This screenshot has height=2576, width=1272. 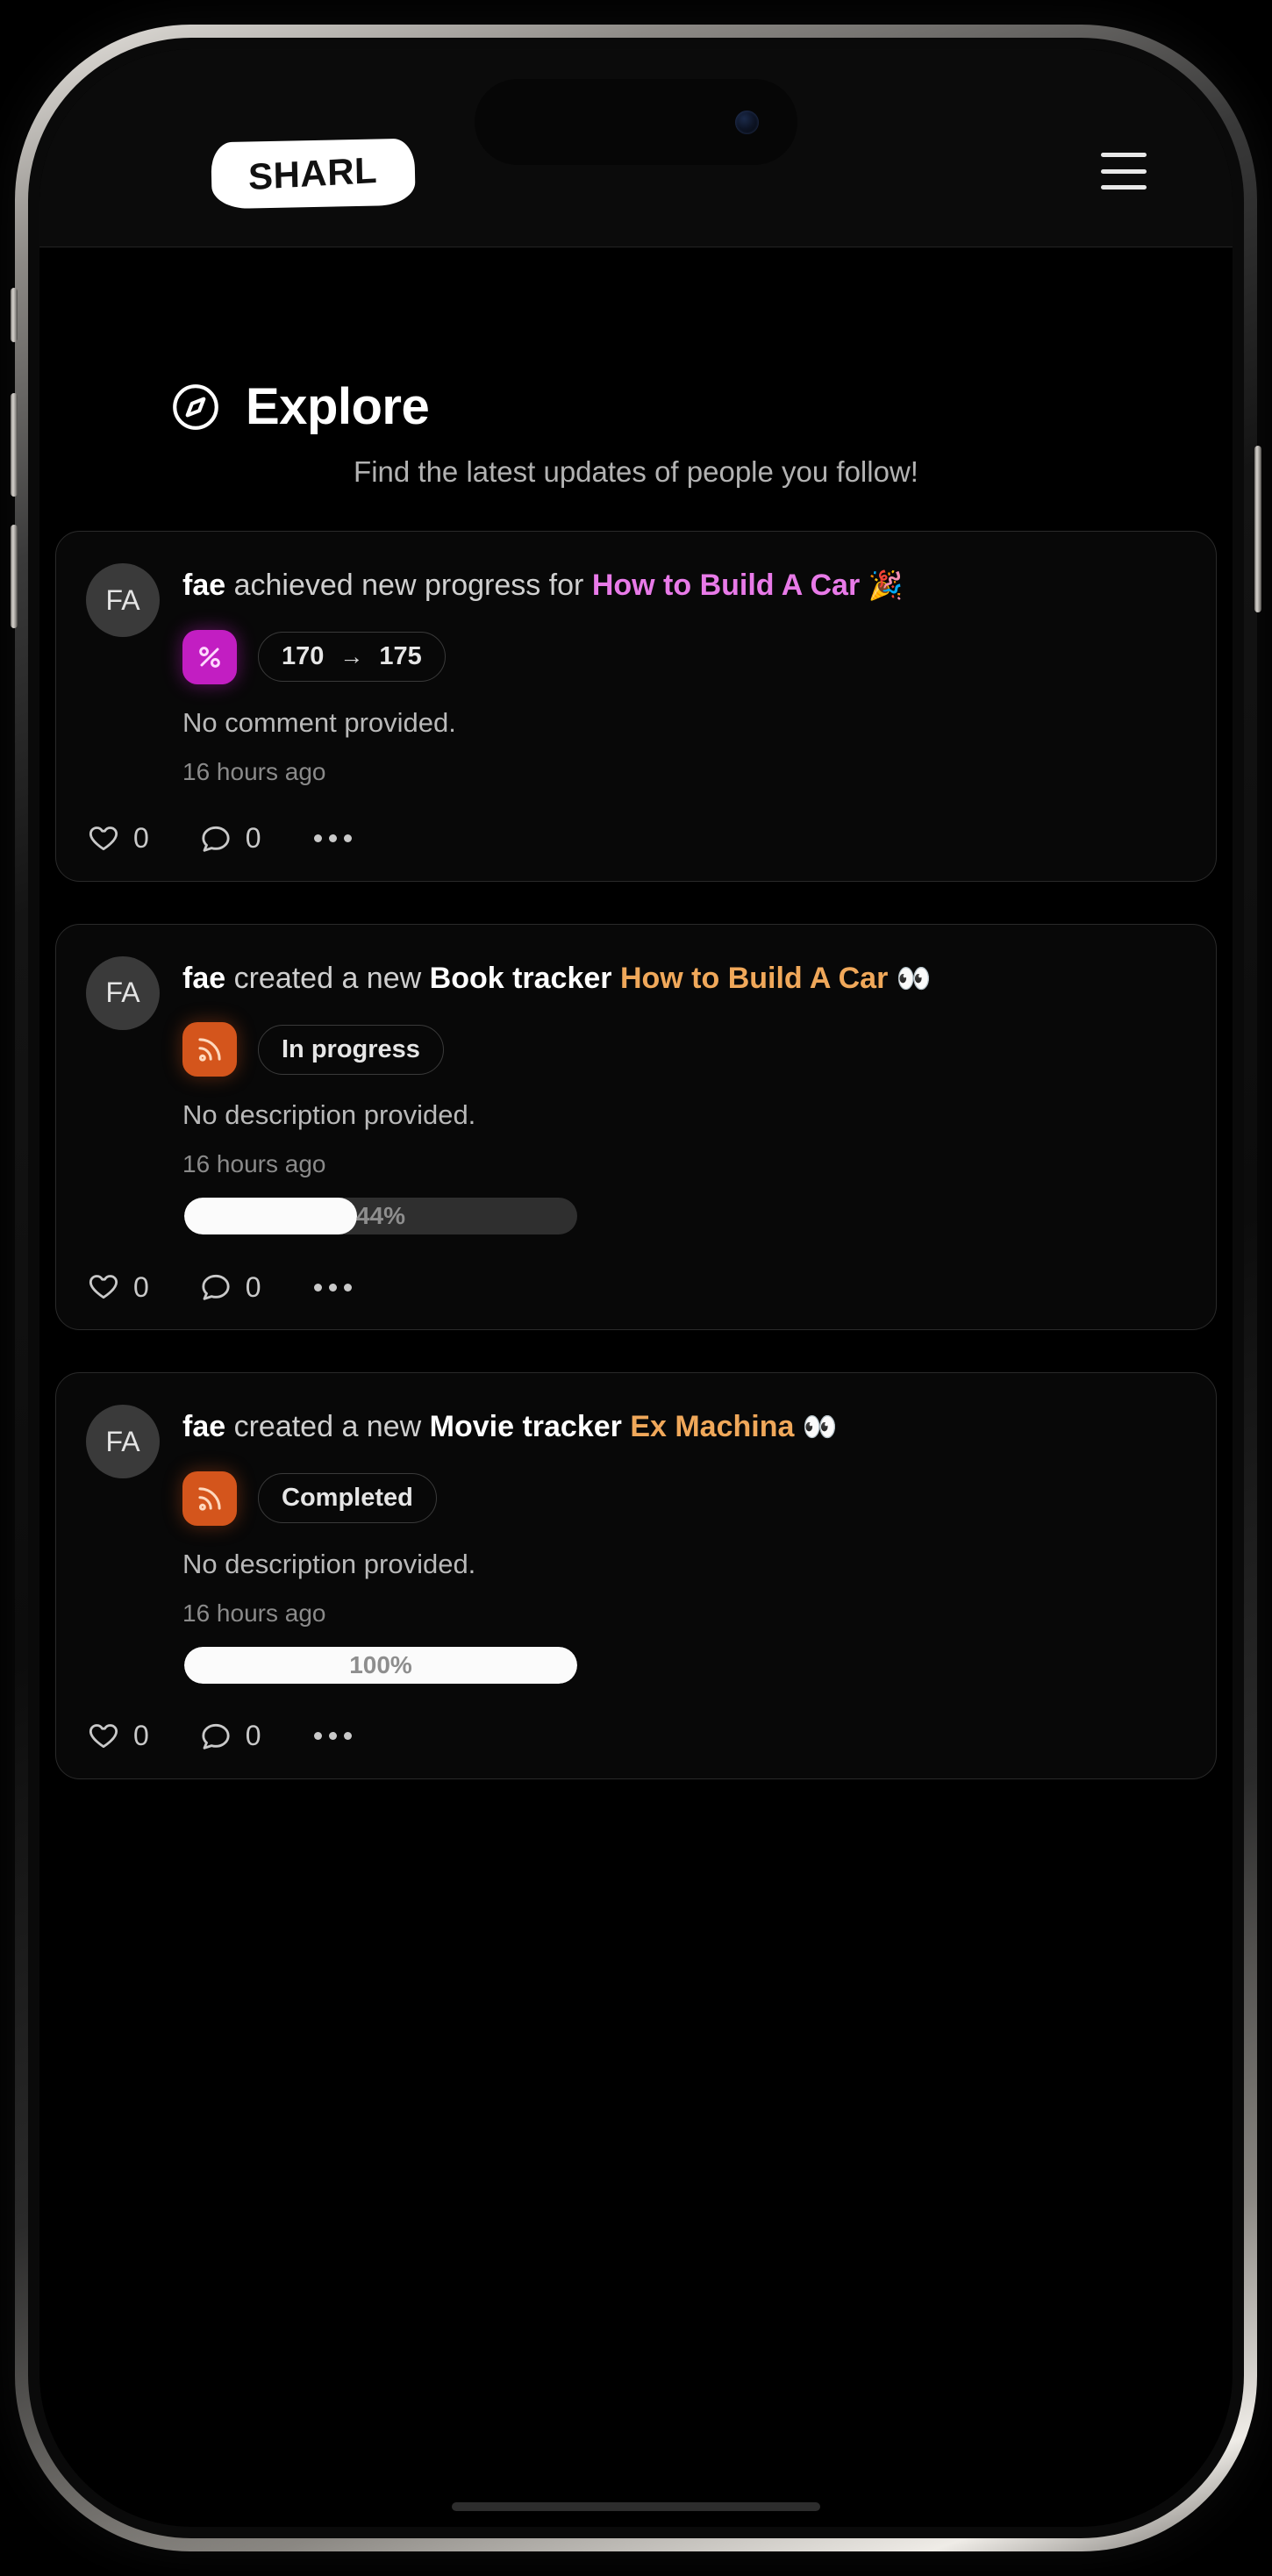 What do you see at coordinates (209, 657) in the screenshot?
I see `percent-icon` at bounding box center [209, 657].